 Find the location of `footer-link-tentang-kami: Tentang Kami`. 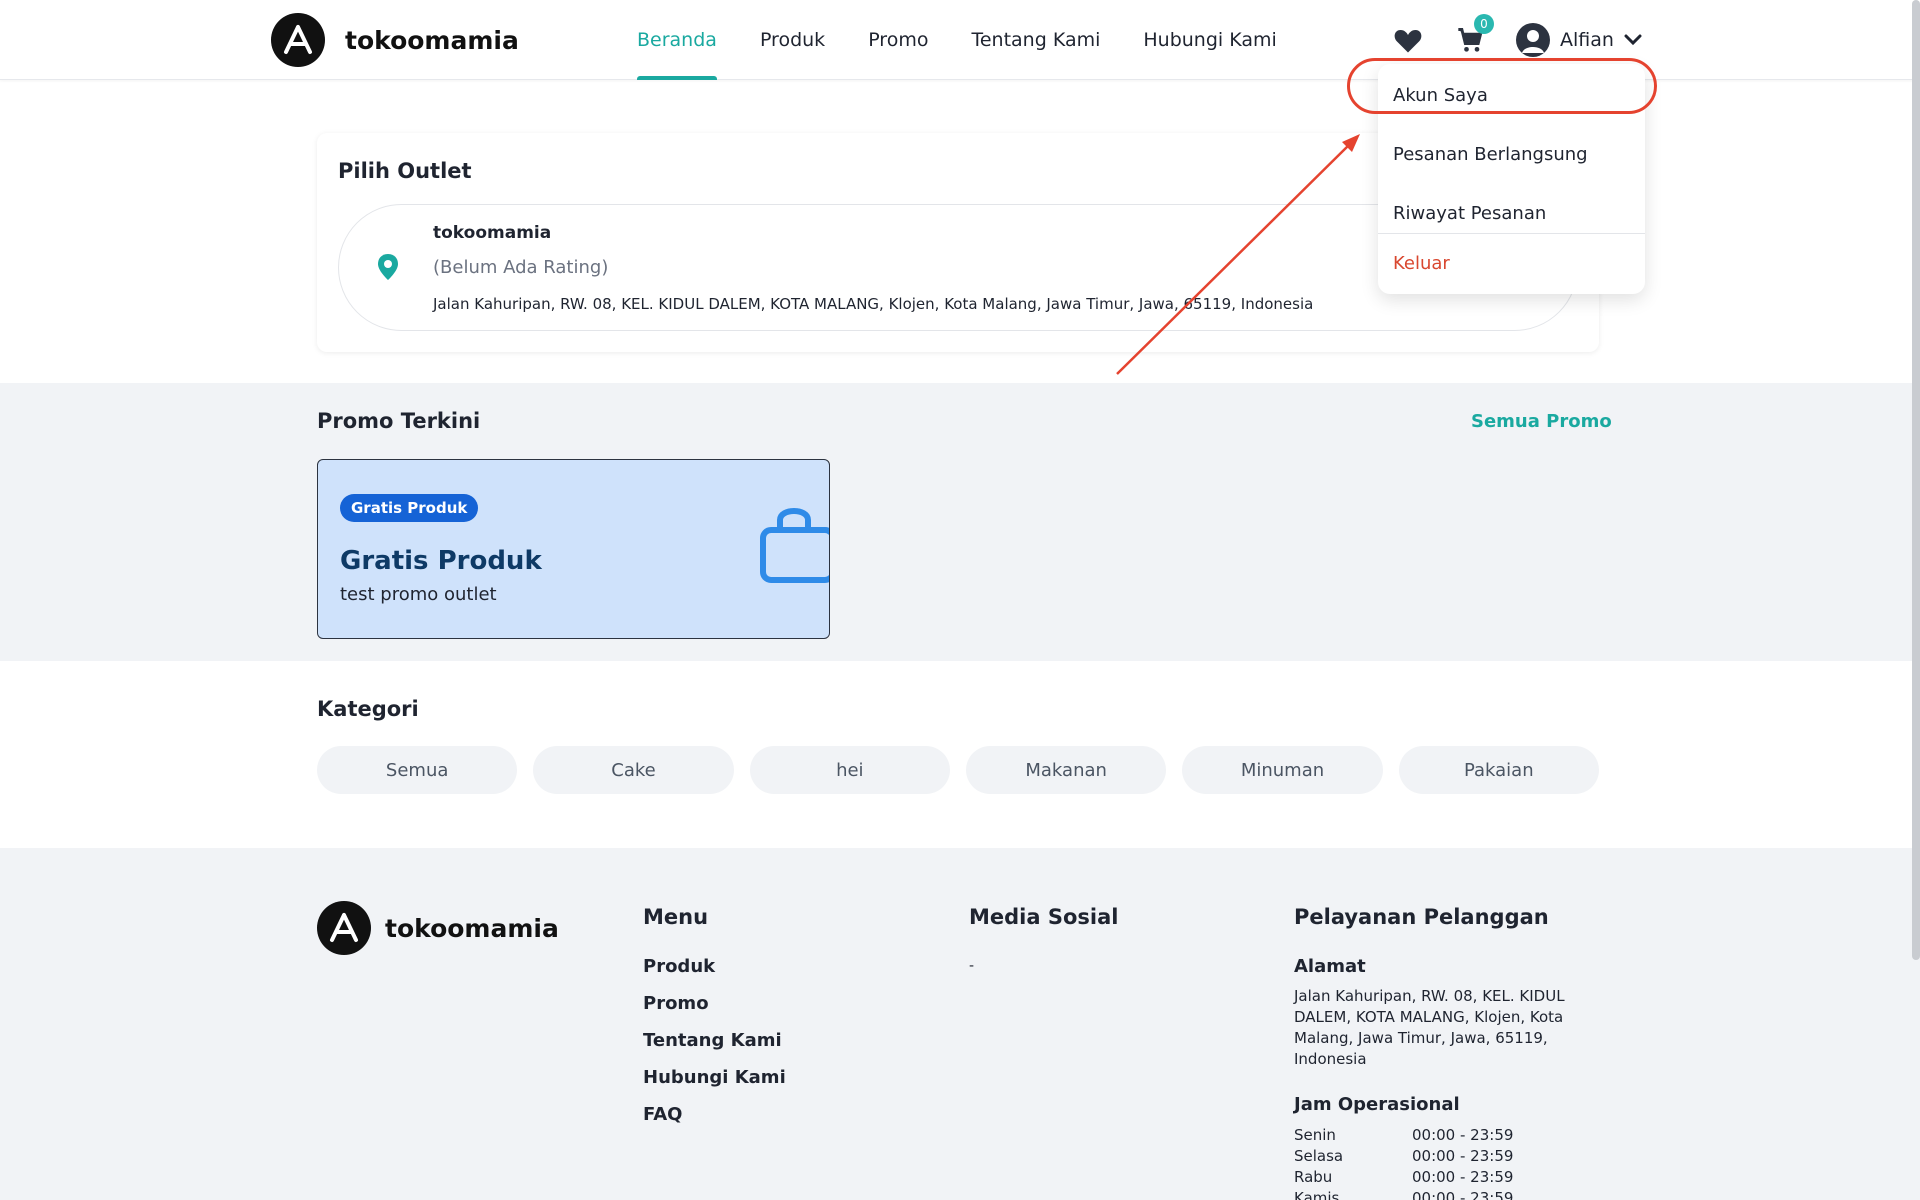

footer-link-tentang-kami: Tentang Kami is located at coordinates (712, 1040).